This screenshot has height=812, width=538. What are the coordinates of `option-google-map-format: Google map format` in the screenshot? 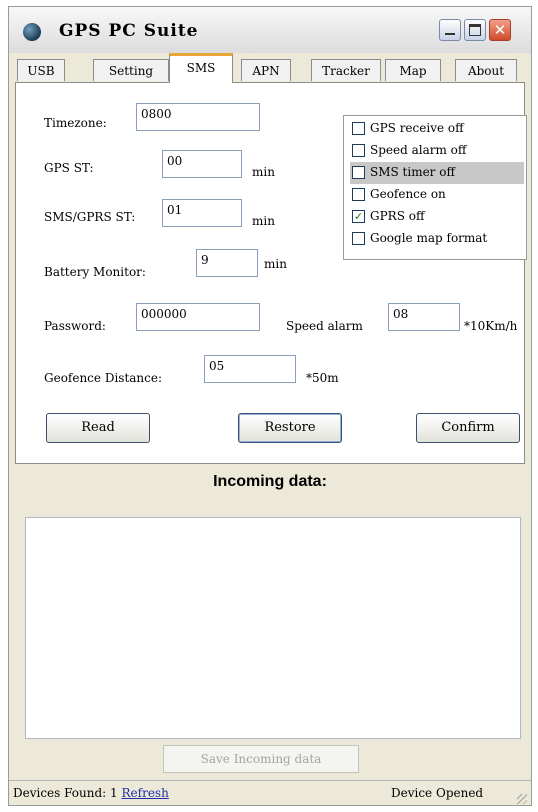 It's located at (437, 239).